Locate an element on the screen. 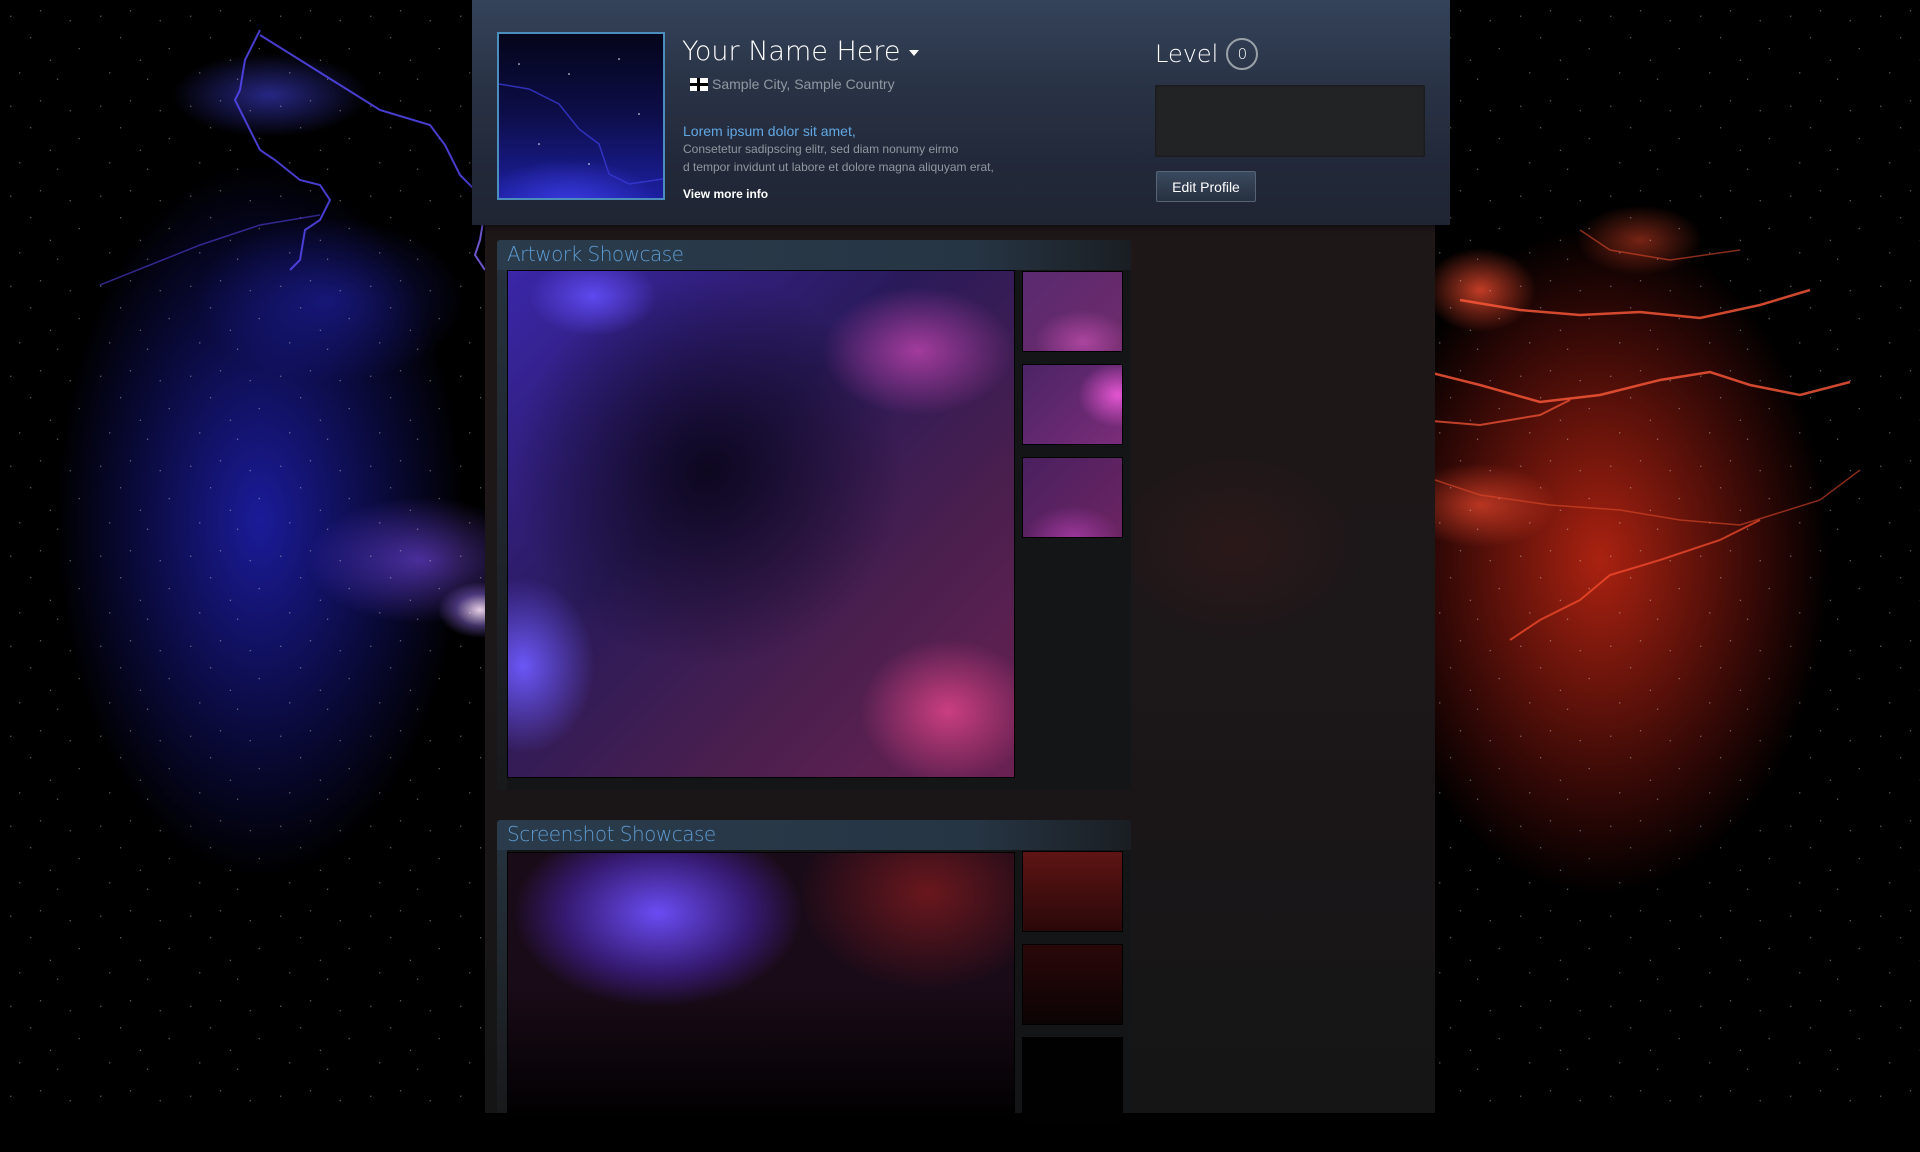 The height and width of the screenshot is (1152, 1920). summary-headline: Lorem ipsum dolor sit amet, is located at coordinates (769, 131).